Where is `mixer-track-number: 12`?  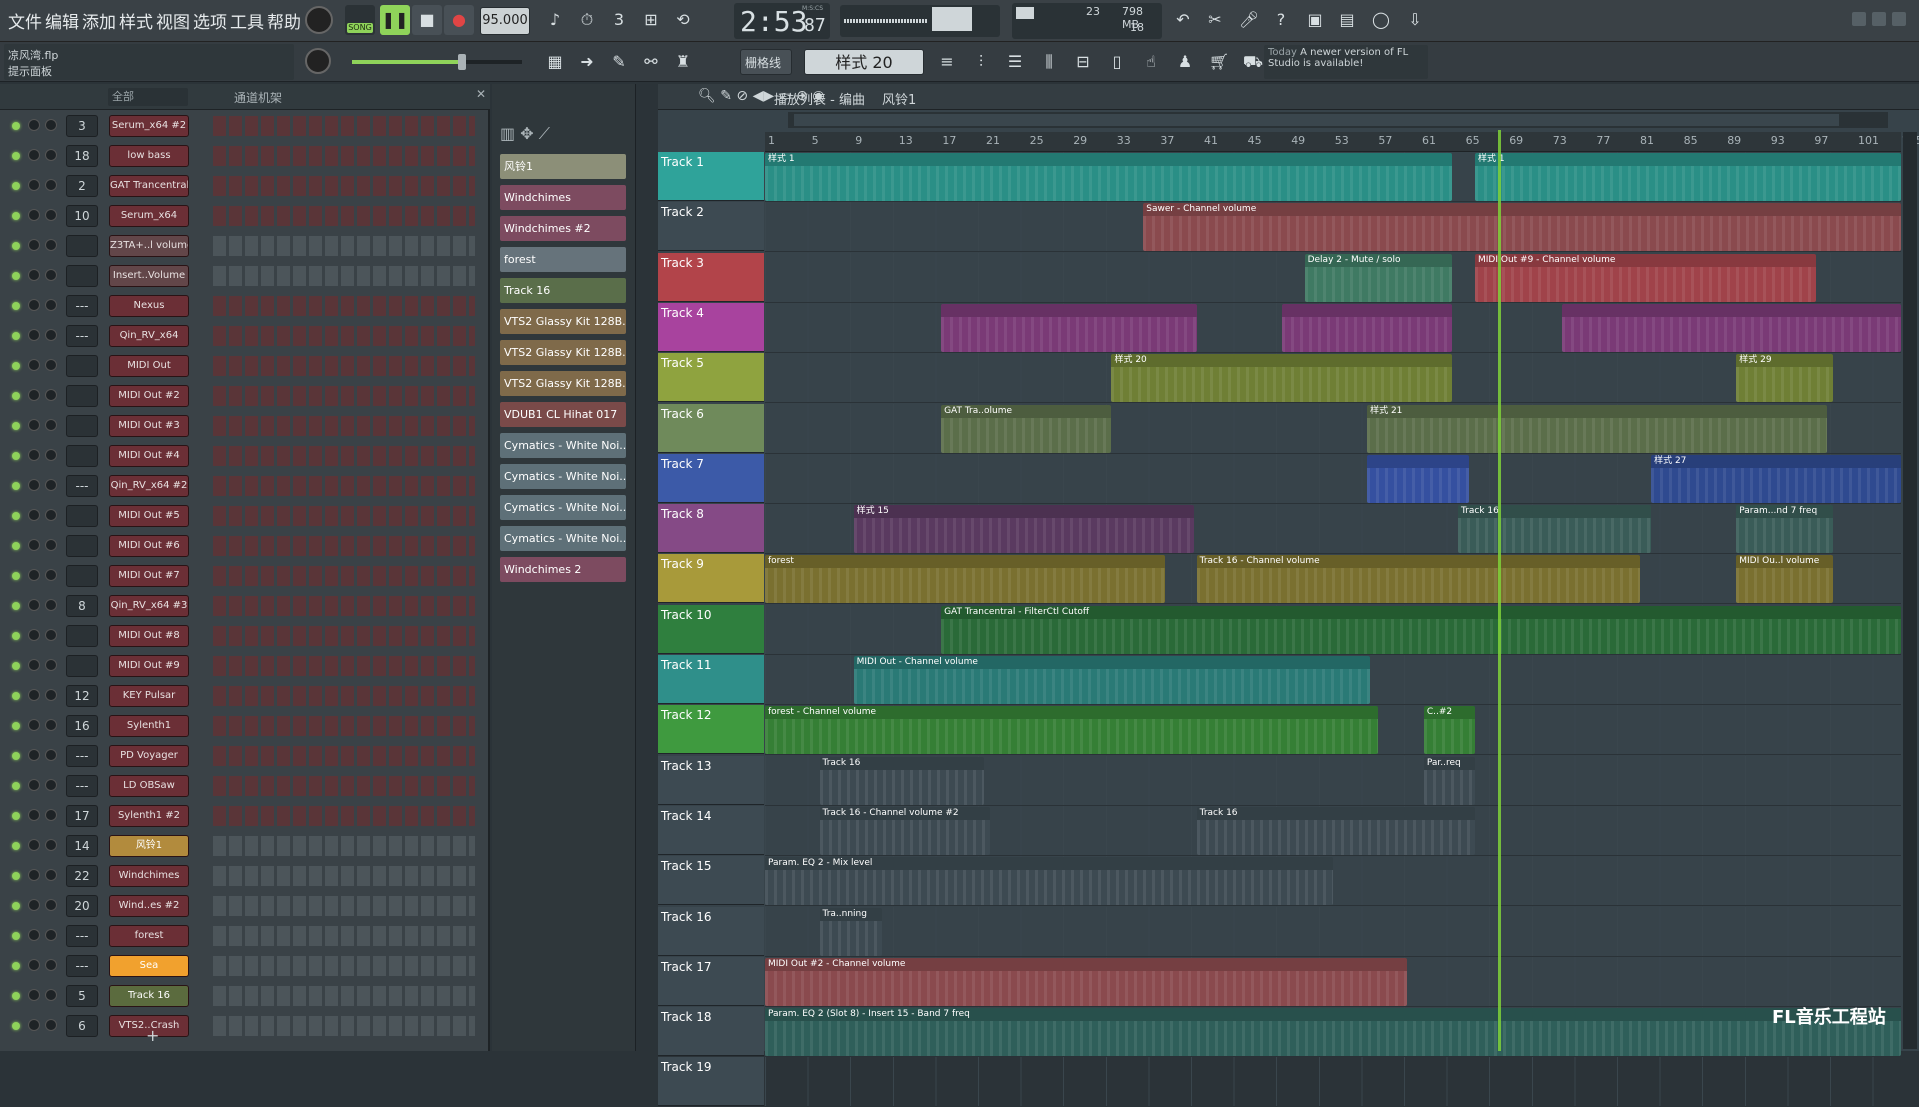 mixer-track-number: 12 is located at coordinates (82, 696).